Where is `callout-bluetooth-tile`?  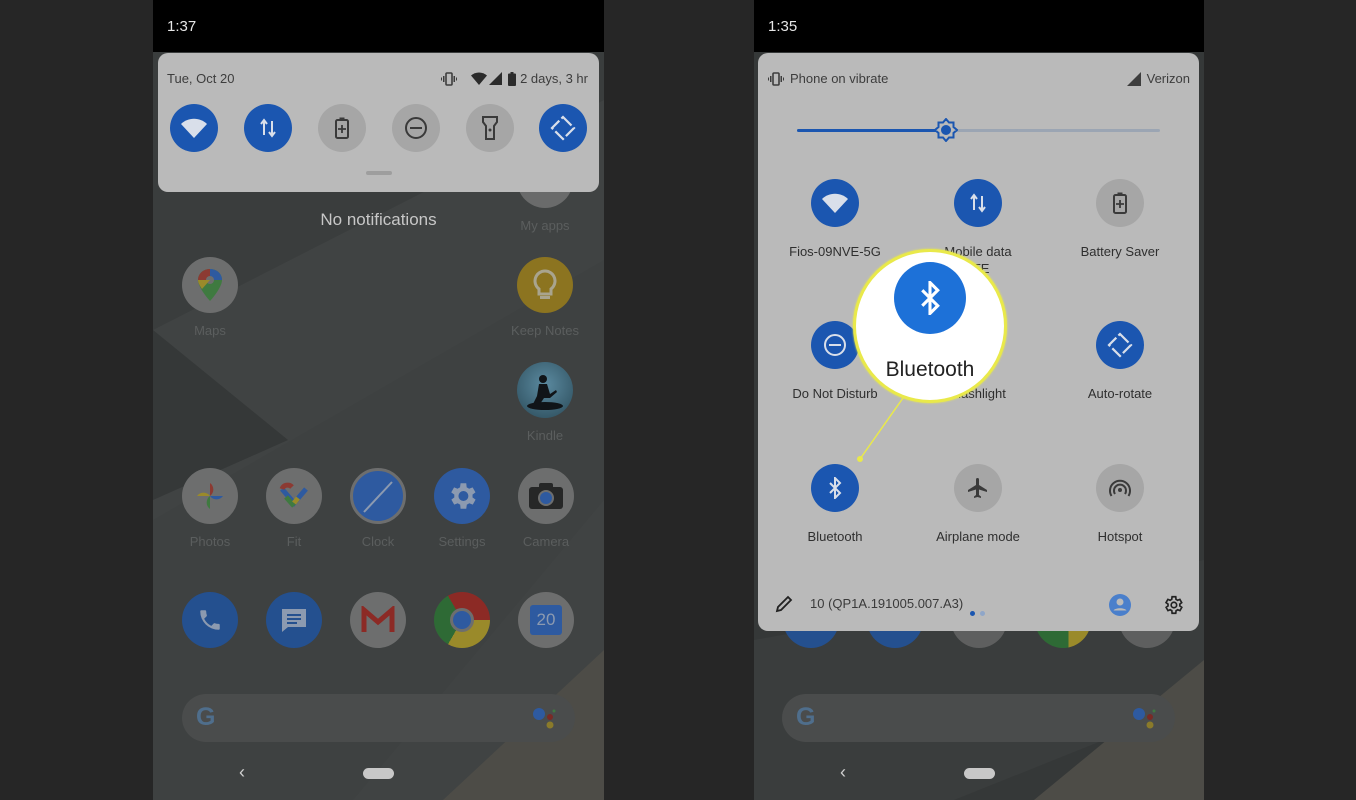
callout-bluetooth-tile is located at coordinates (930, 298).